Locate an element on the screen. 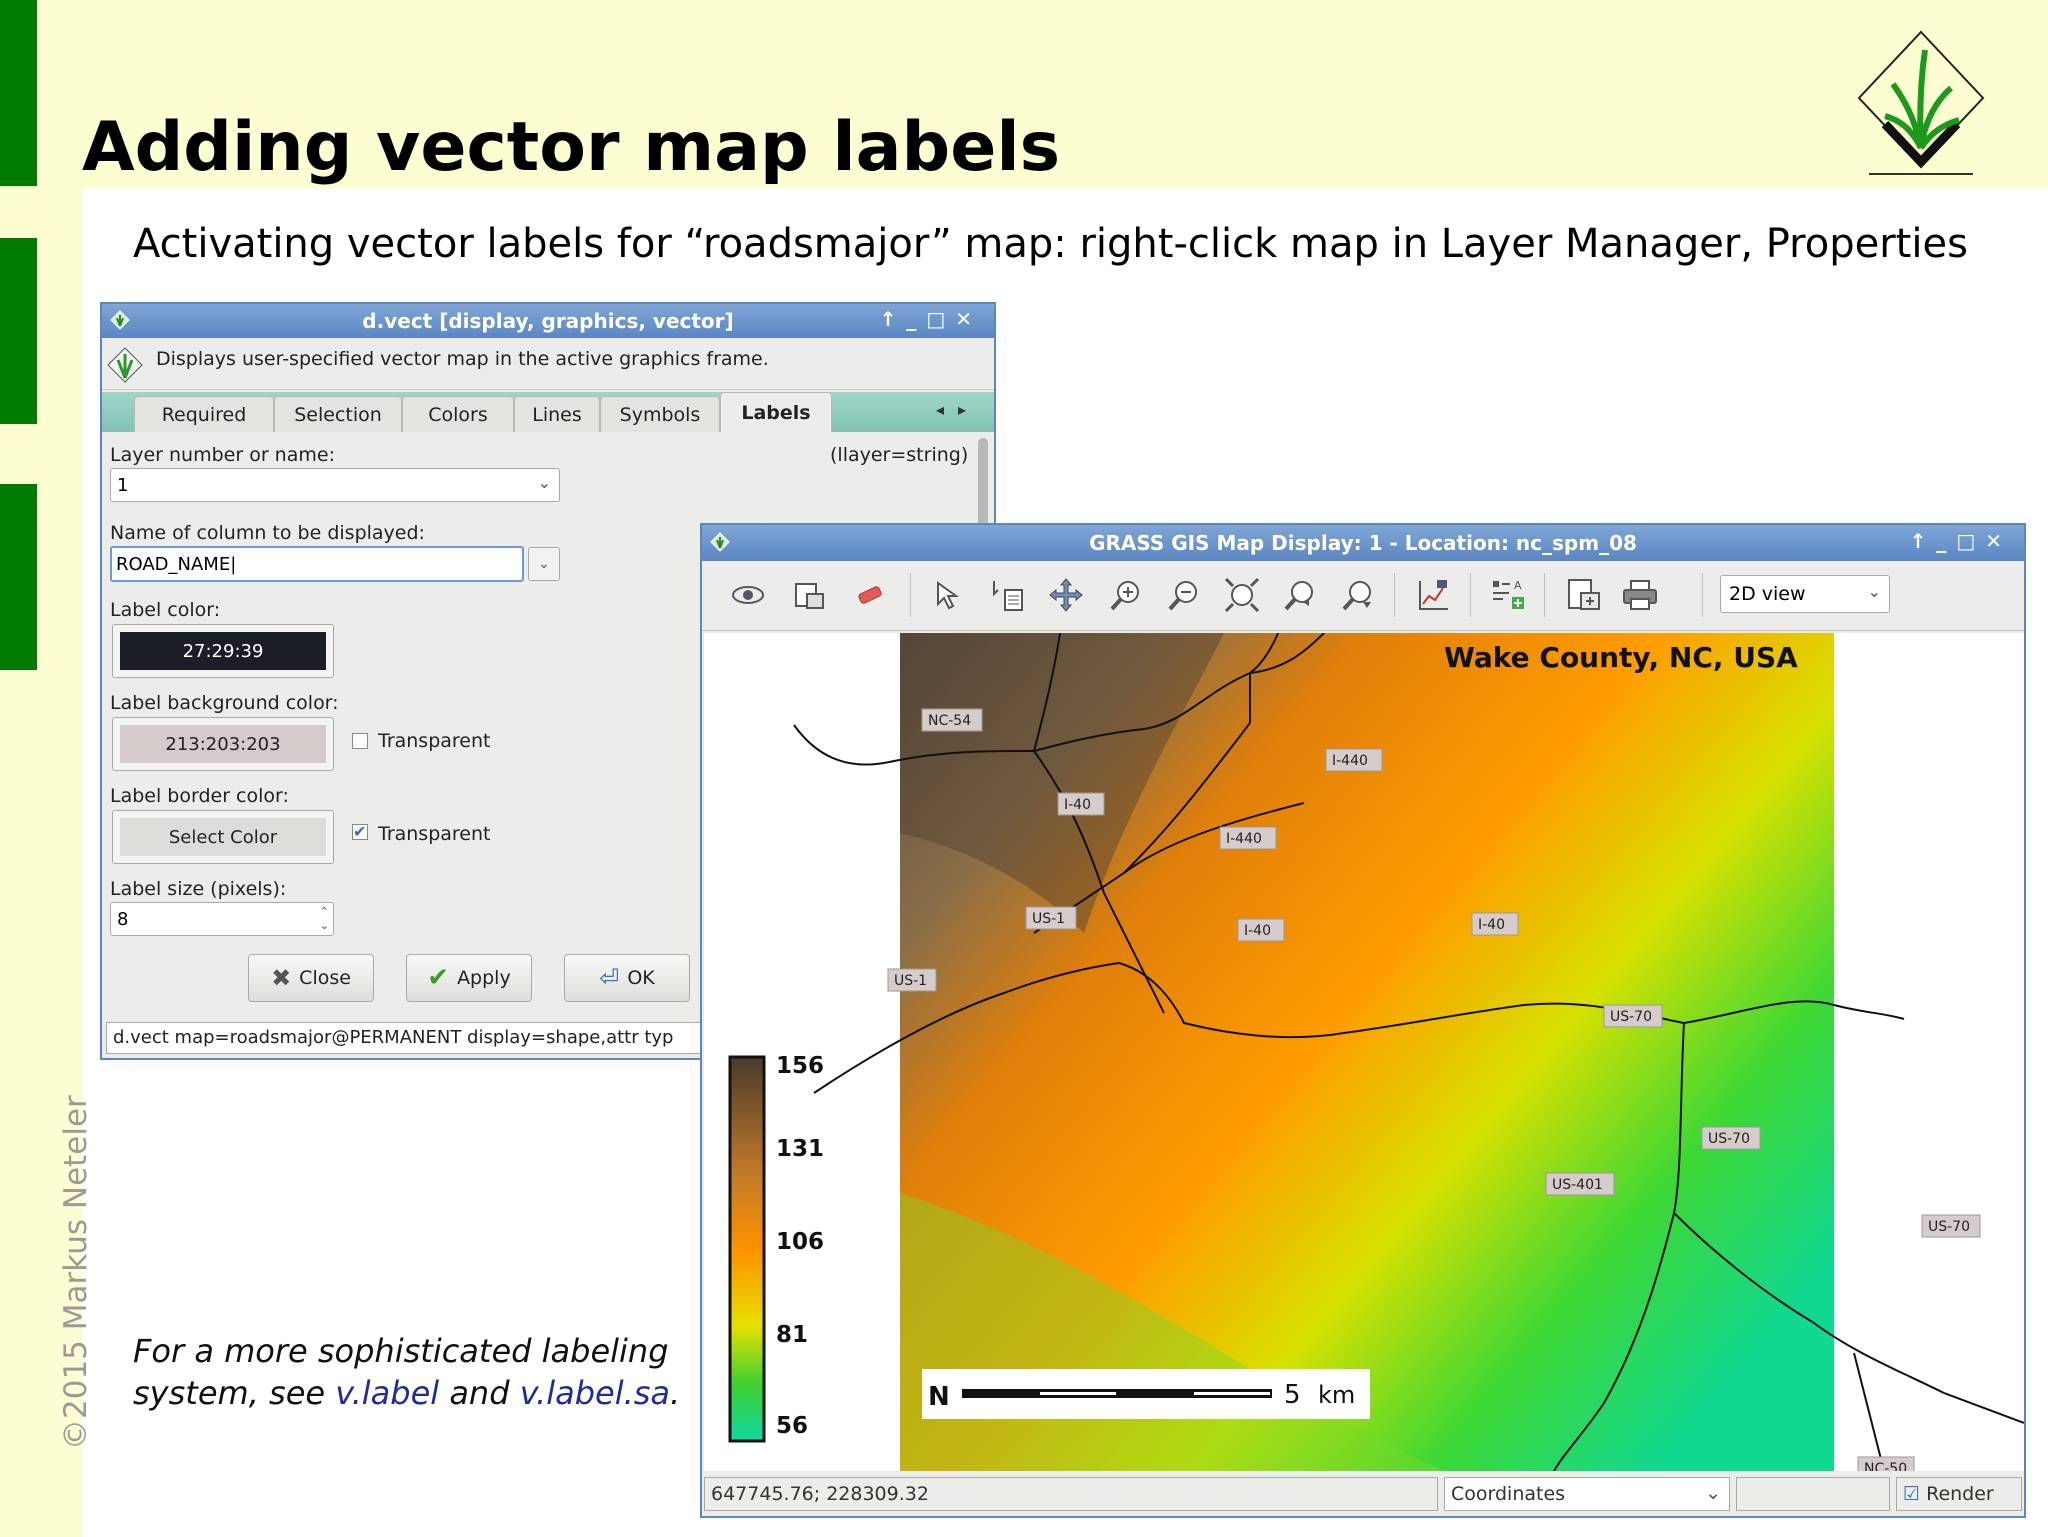 This screenshot has width=2048, height=1537. close-button: ✖ Close is located at coordinates (311, 978).